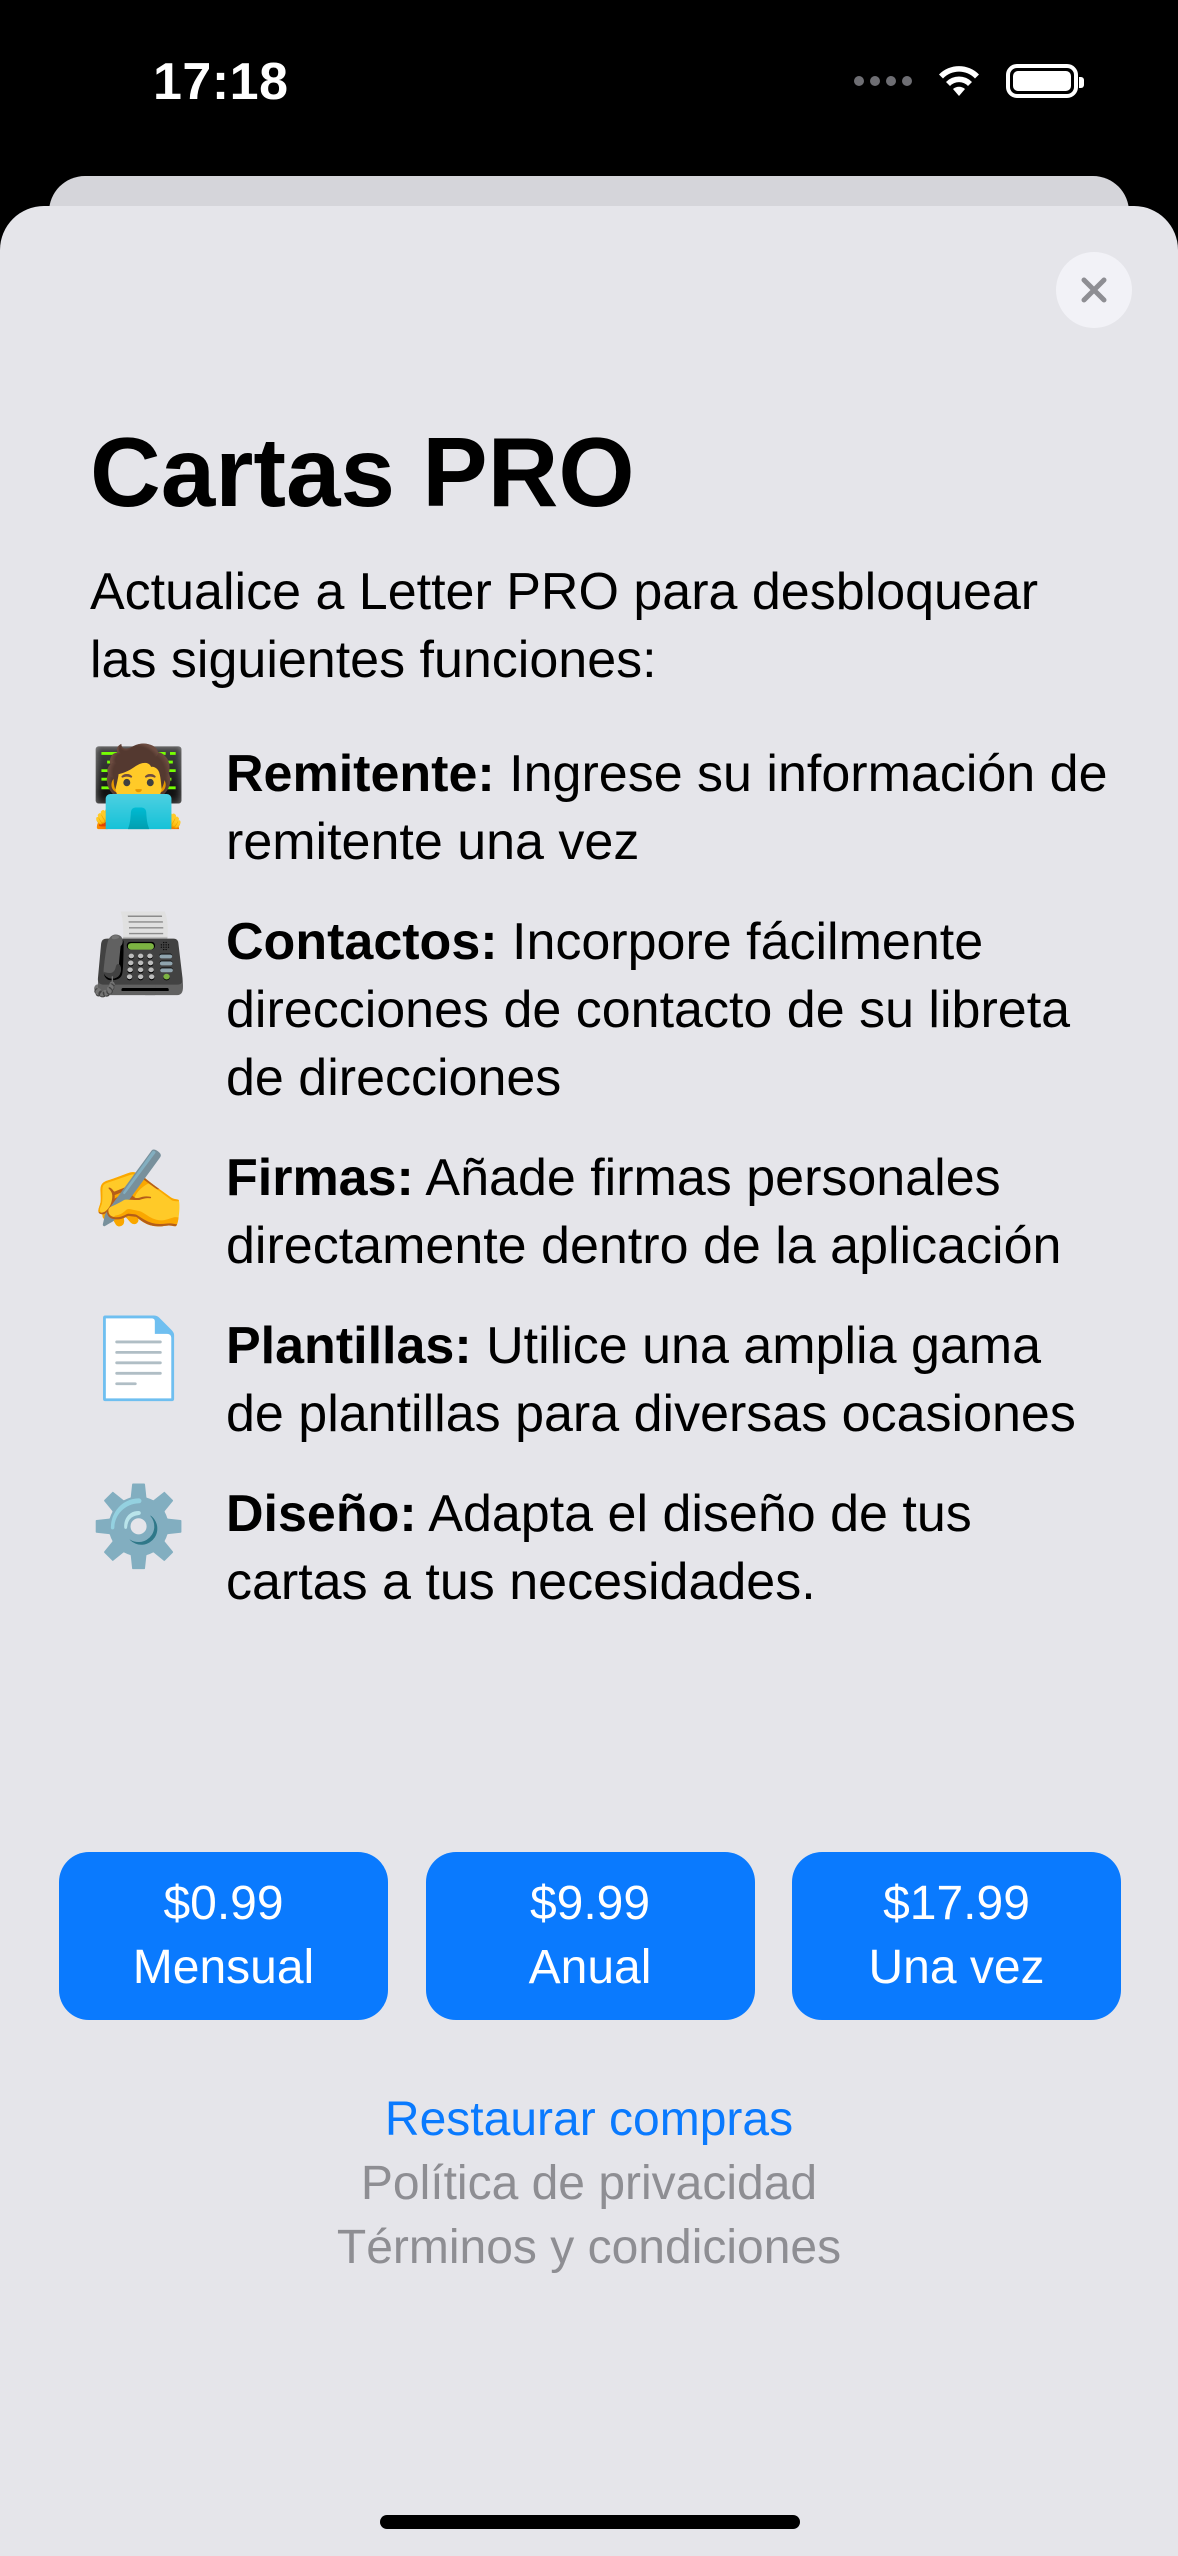  Describe the element at coordinates (139, 1526) in the screenshot. I see `gear-icon: ⚙️` at that location.